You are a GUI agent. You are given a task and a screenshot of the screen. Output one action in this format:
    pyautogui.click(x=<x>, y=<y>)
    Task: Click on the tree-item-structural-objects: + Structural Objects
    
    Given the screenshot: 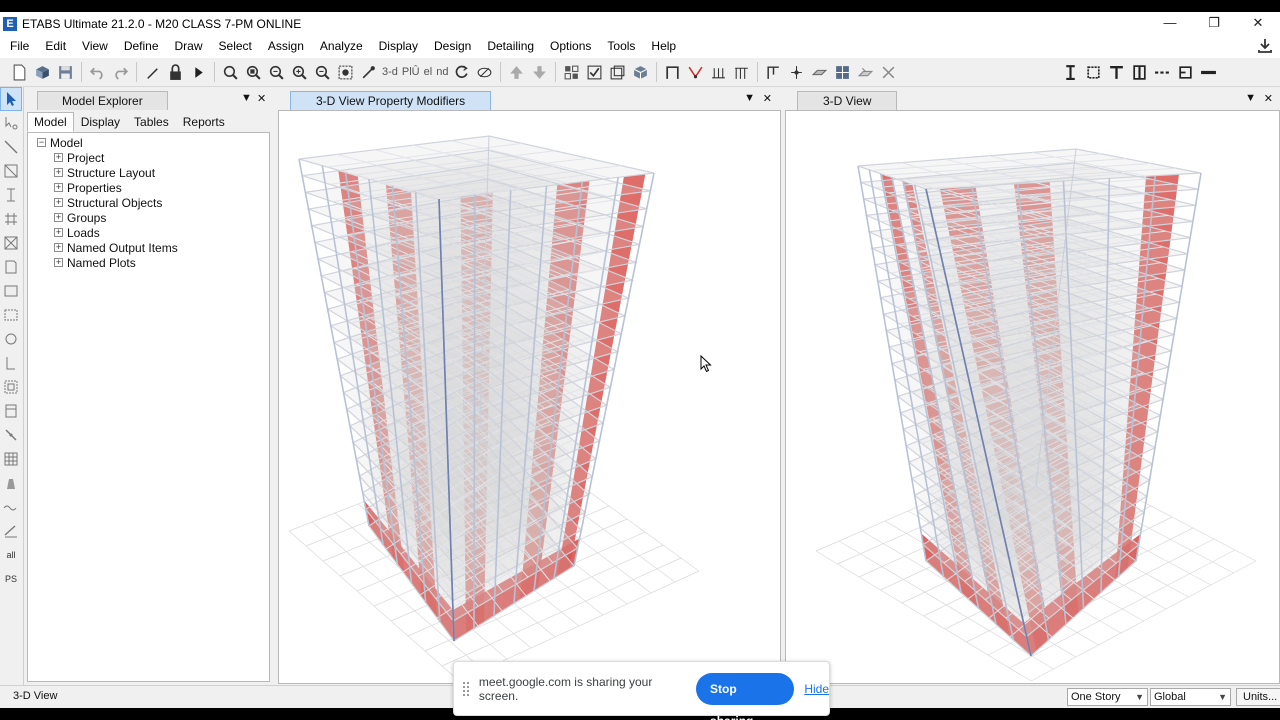 What is the action you would take?
    pyautogui.click(x=148, y=202)
    